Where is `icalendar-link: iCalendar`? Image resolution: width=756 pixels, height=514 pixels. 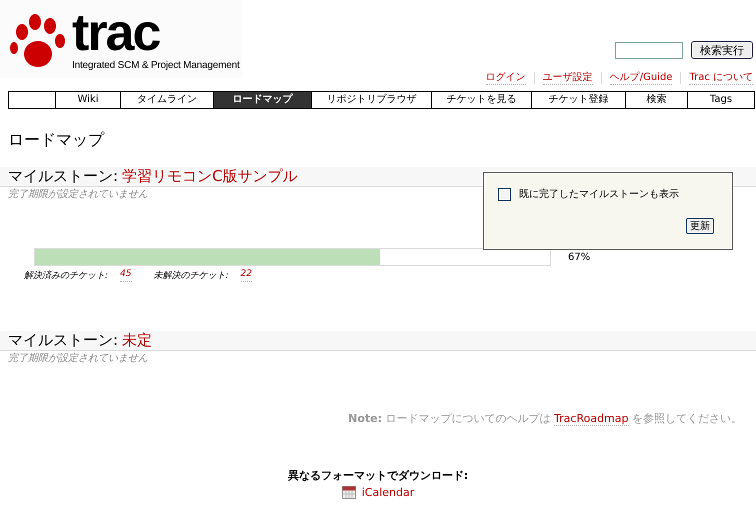 icalendar-link: iCalendar is located at coordinates (388, 492).